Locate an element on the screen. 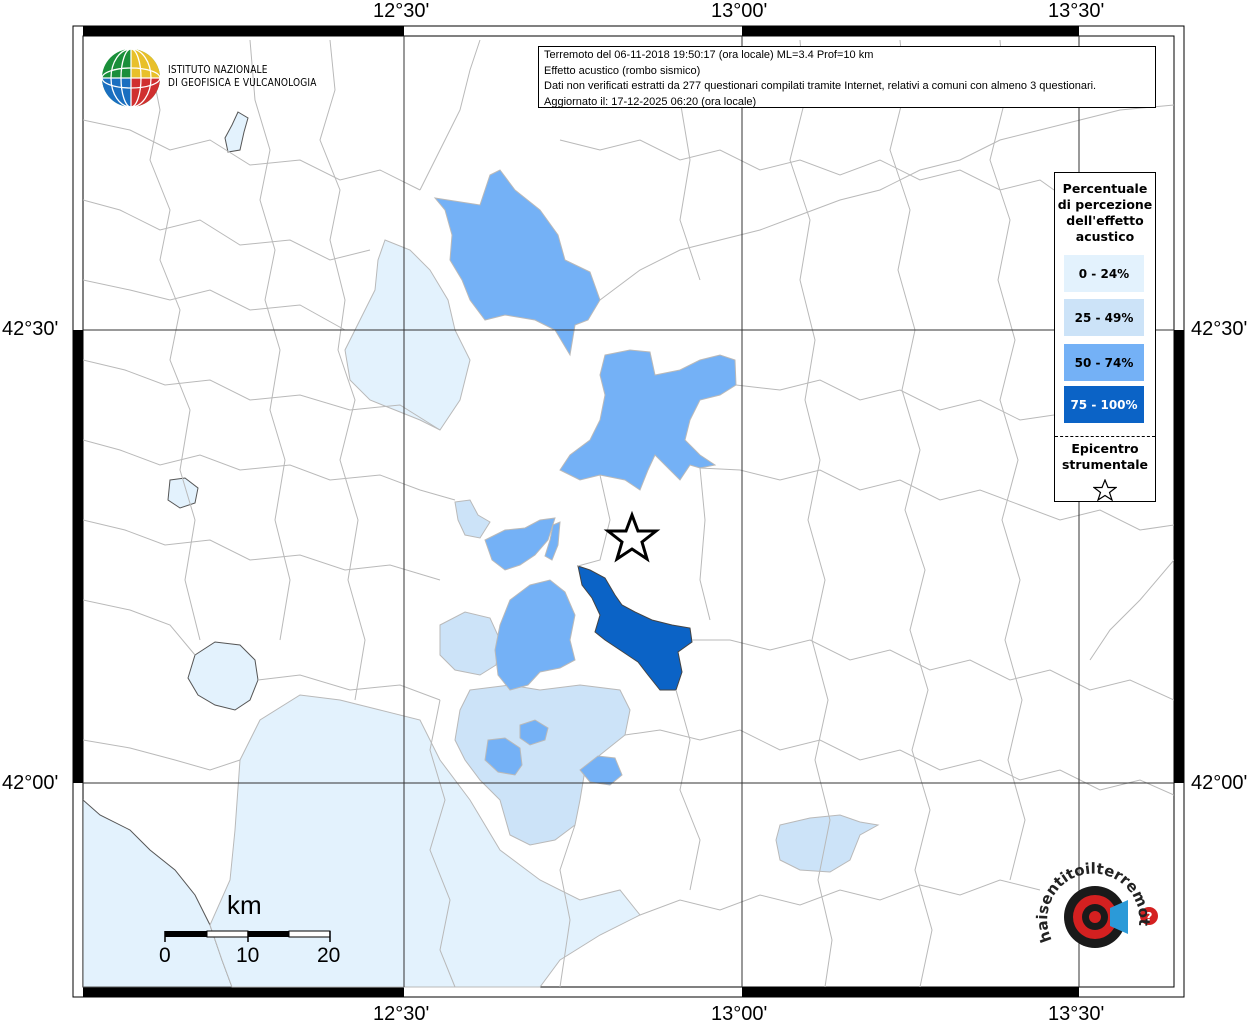  event-info-line-2: Effetto acustico (rombo sismico) is located at coordinates (622, 70).